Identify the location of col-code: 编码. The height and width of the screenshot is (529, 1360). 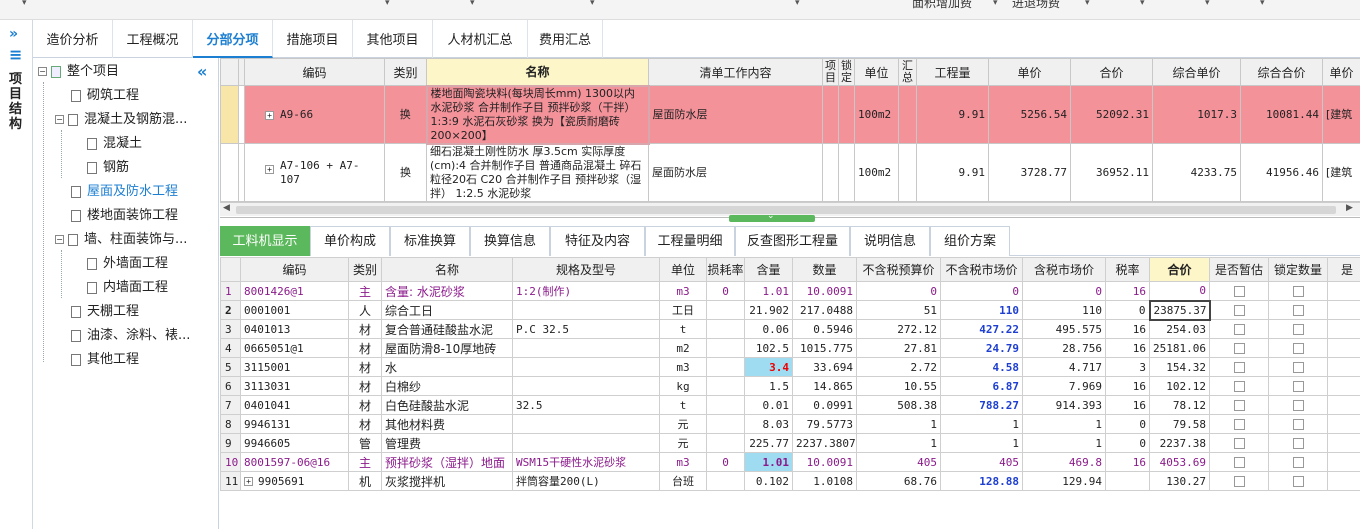
(294, 269).